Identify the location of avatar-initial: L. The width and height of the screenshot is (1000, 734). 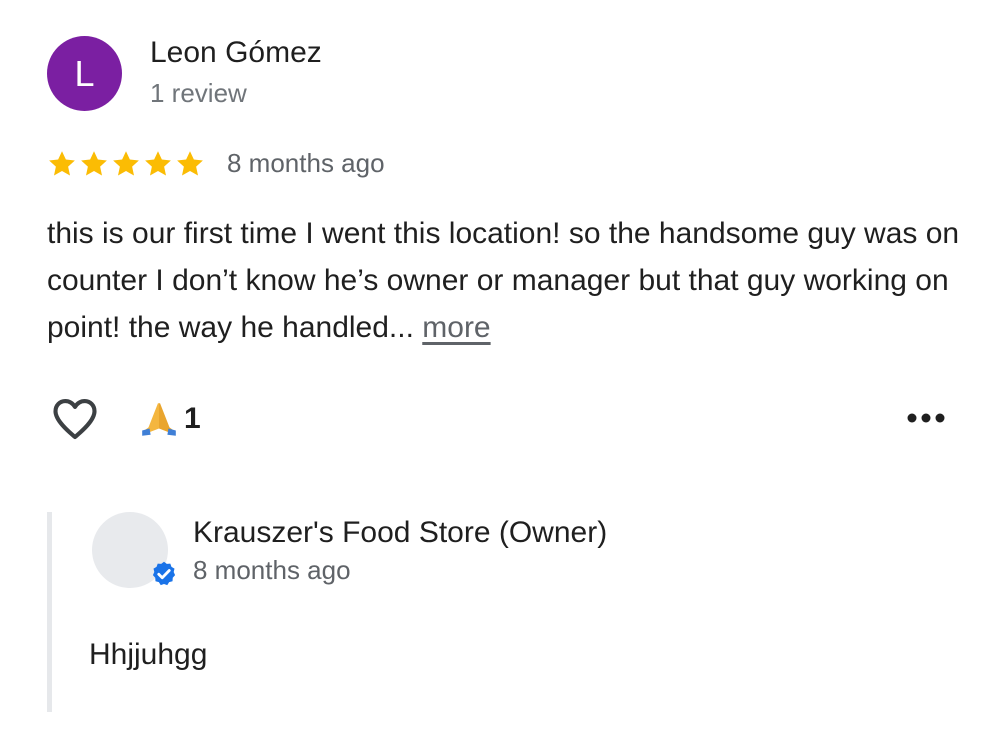
(84, 73).